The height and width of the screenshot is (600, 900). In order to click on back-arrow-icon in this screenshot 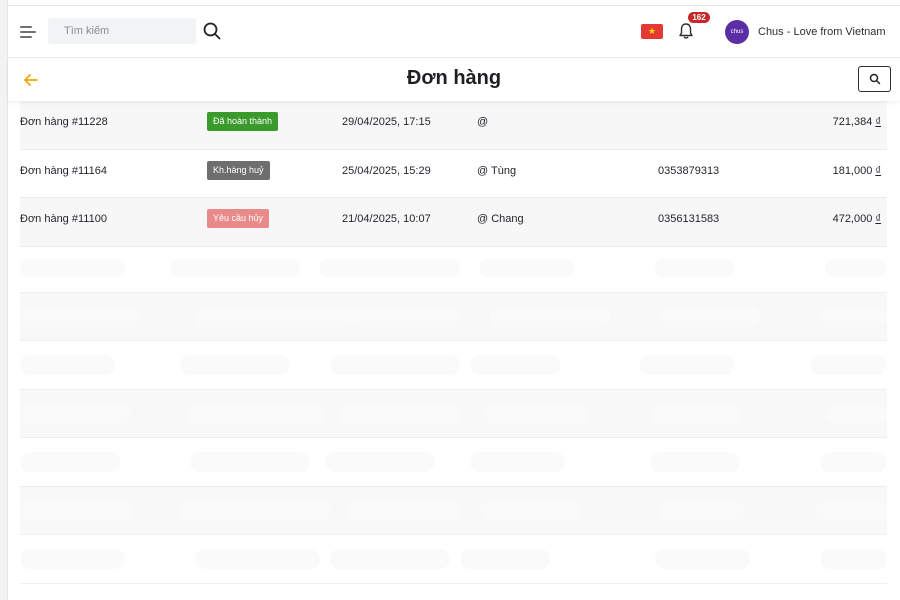, I will do `click(31, 80)`.